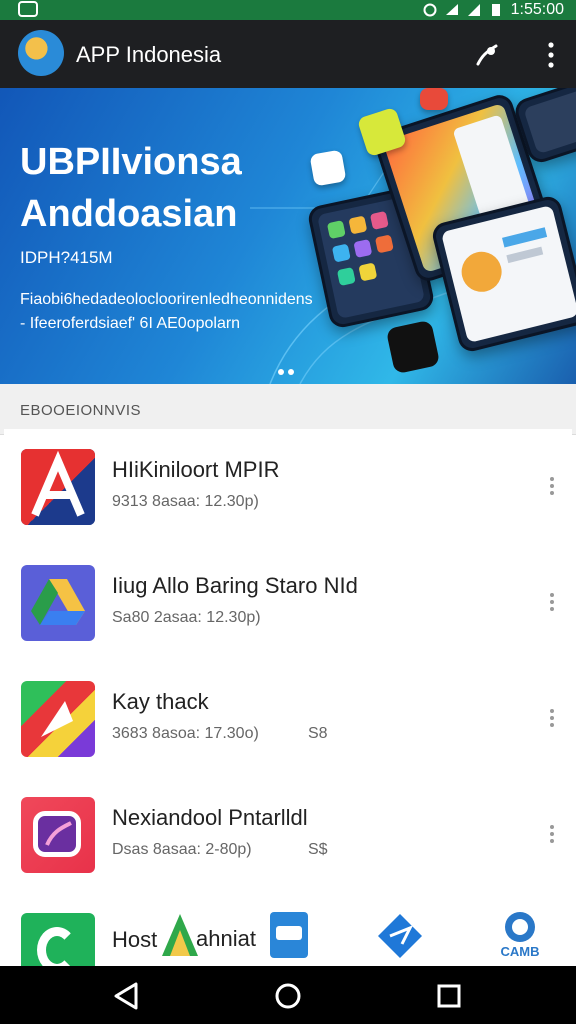  I want to click on battery-icon, so click(495, 10).